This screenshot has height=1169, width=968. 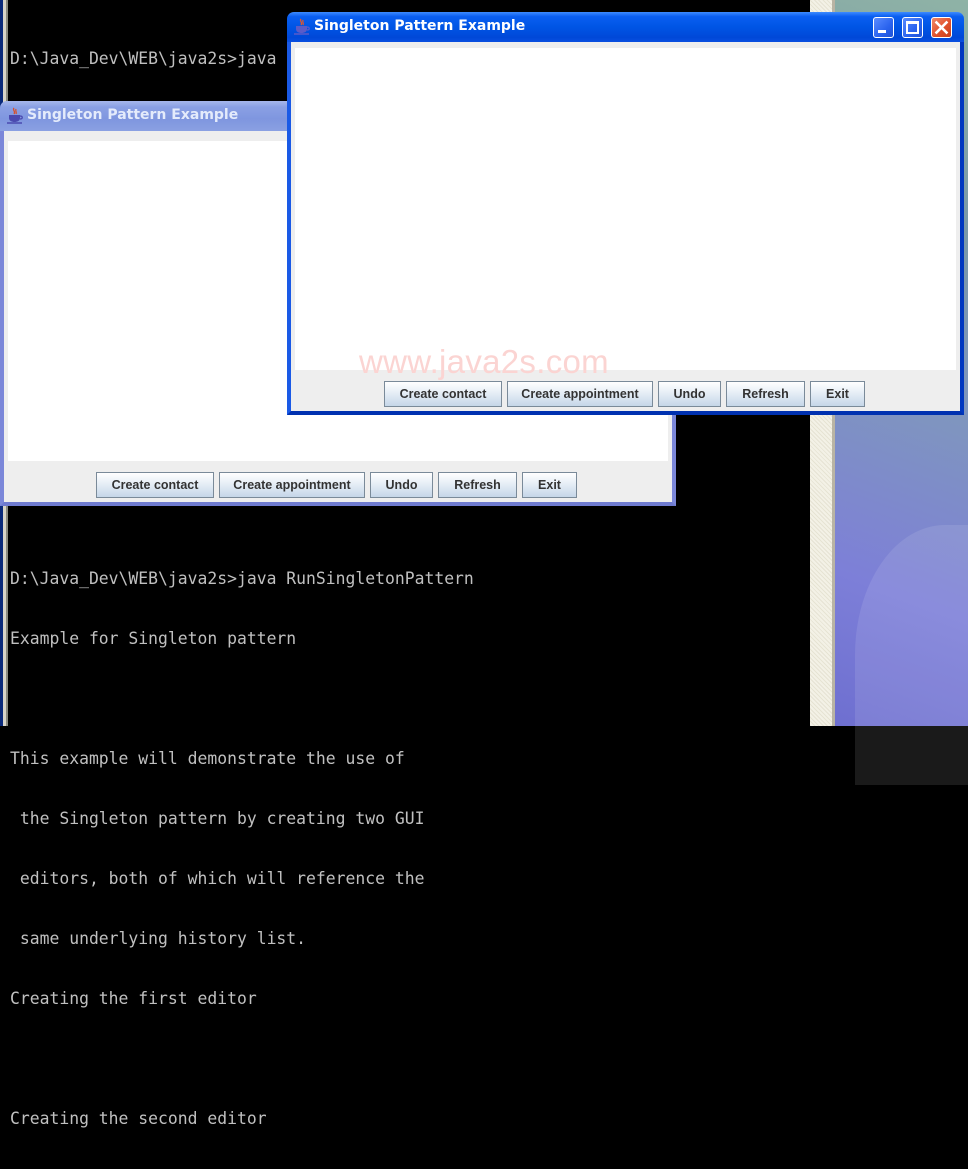 I want to click on maximize-icon, so click(x=912, y=27).